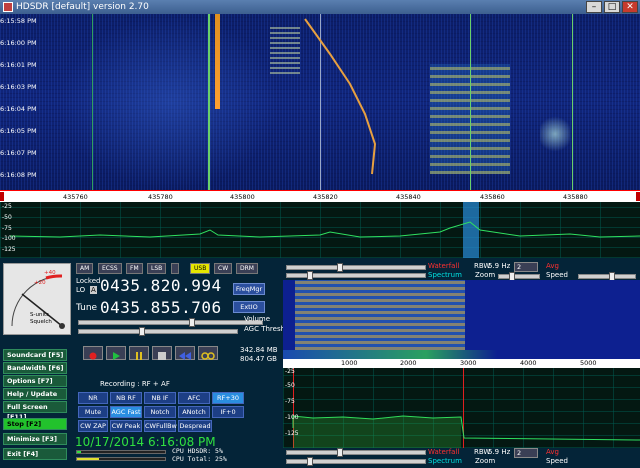 The height and width of the screenshot is (468, 640). What do you see at coordinates (35, 411) in the screenshot?
I see `full-screen-button: Full Screen [F11]` at bounding box center [35, 411].